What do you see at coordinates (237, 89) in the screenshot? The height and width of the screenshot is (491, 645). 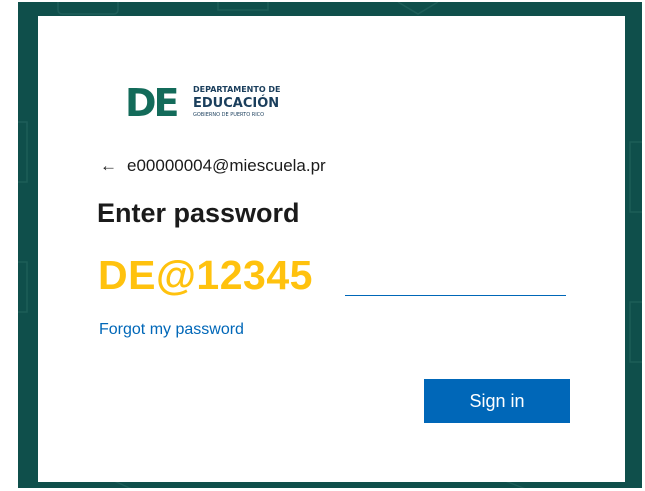 I see `logo-line1: DEPARTAMENTO DE` at bounding box center [237, 89].